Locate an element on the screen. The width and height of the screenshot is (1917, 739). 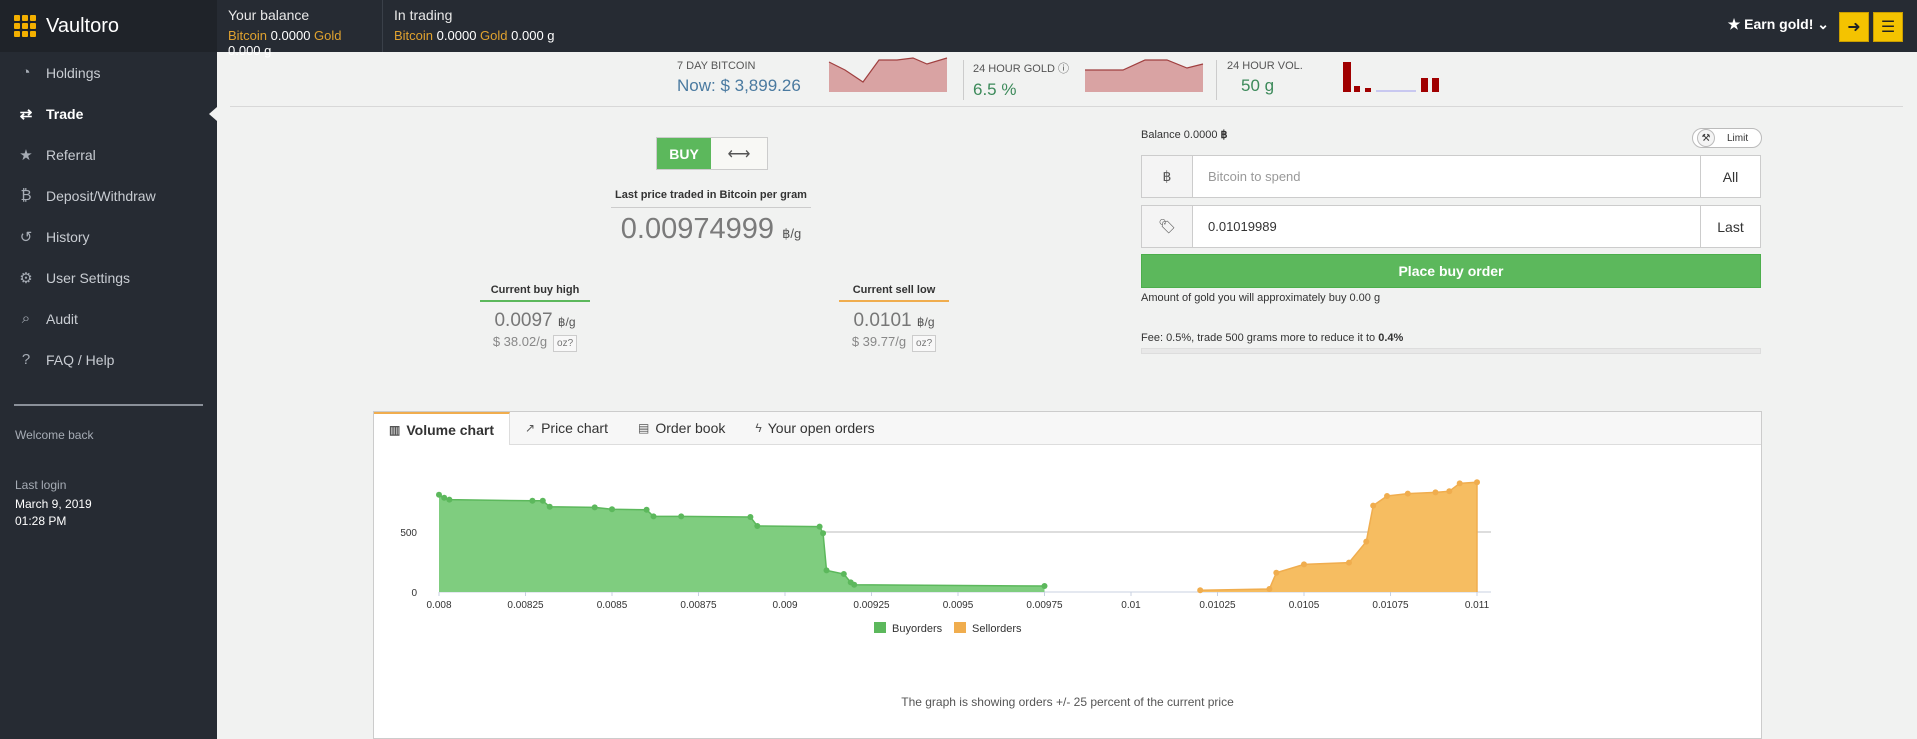
bitcoin-icon: ฿ is located at coordinates (1224, 135).